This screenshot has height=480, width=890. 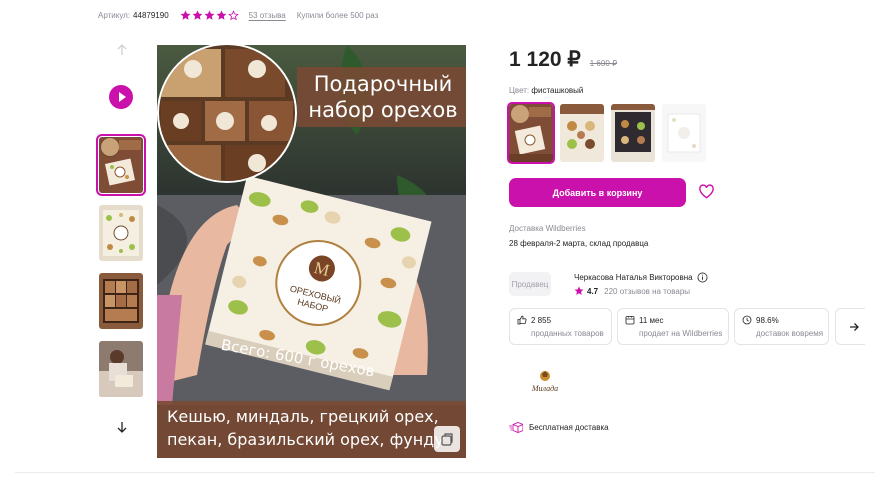 I want to click on stat-sold-value: 2 855, so click(x=541, y=320).